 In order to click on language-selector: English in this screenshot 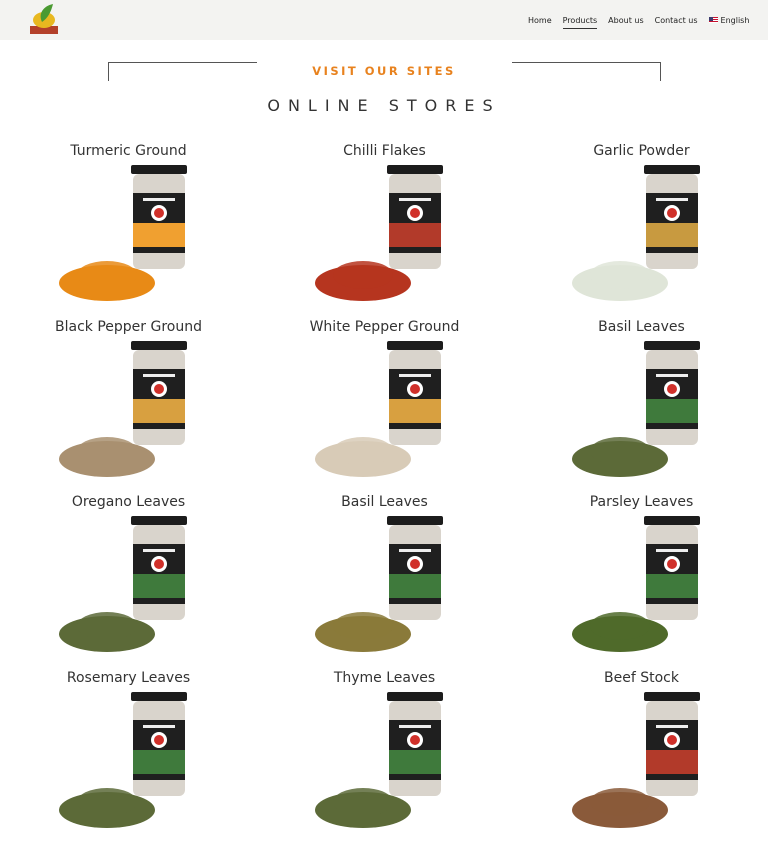, I will do `click(729, 20)`.